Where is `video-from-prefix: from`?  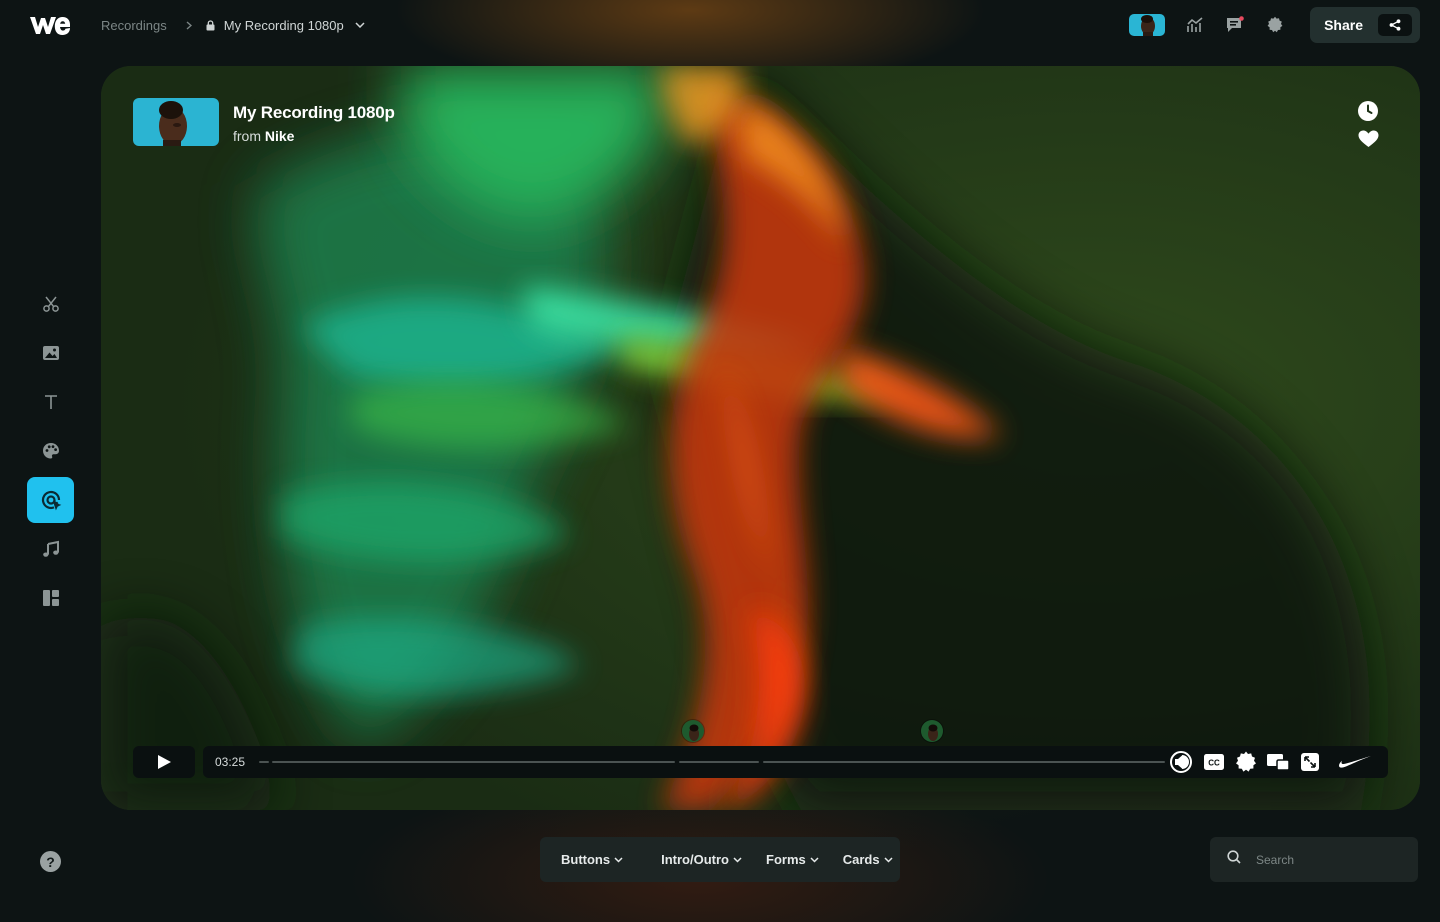
video-from-prefix: from is located at coordinates (247, 136).